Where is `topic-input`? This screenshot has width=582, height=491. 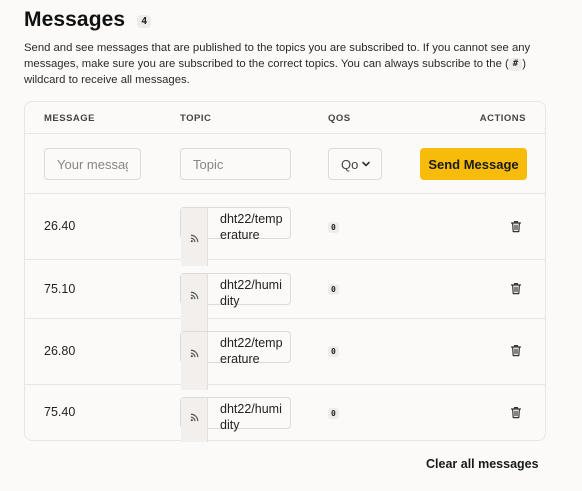
topic-input is located at coordinates (235, 164).